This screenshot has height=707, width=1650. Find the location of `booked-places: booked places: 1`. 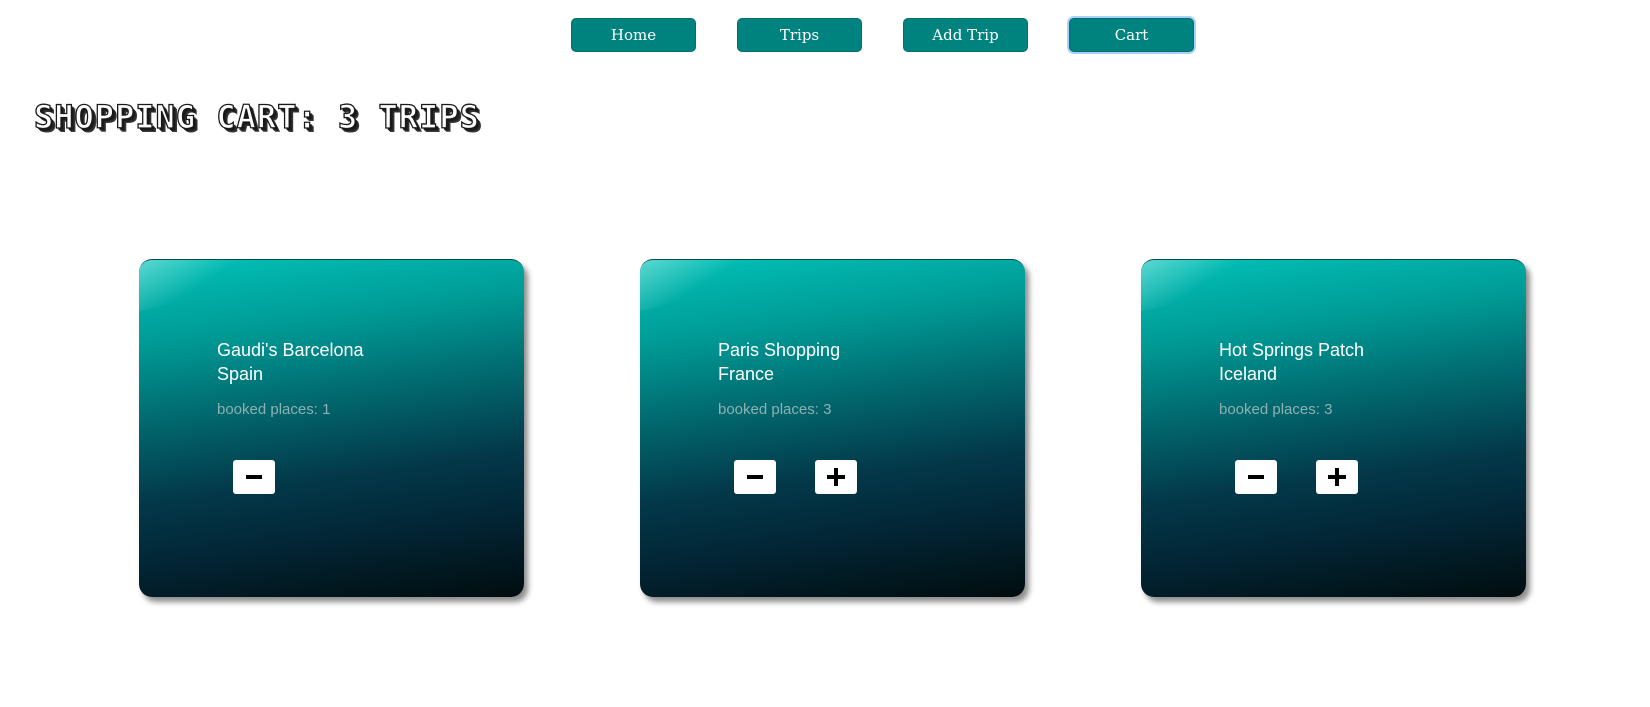

booked-places: booked places: 1 is located at coordinates (274, 409).